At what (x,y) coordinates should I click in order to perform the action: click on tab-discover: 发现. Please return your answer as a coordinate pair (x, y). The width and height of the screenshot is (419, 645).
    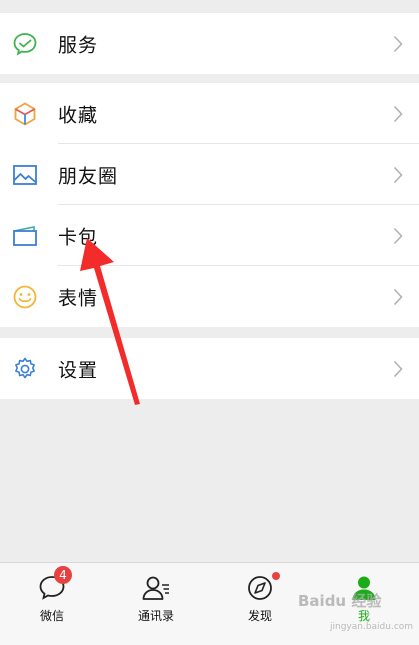
    Looking at the image, I should click on (260, 604).